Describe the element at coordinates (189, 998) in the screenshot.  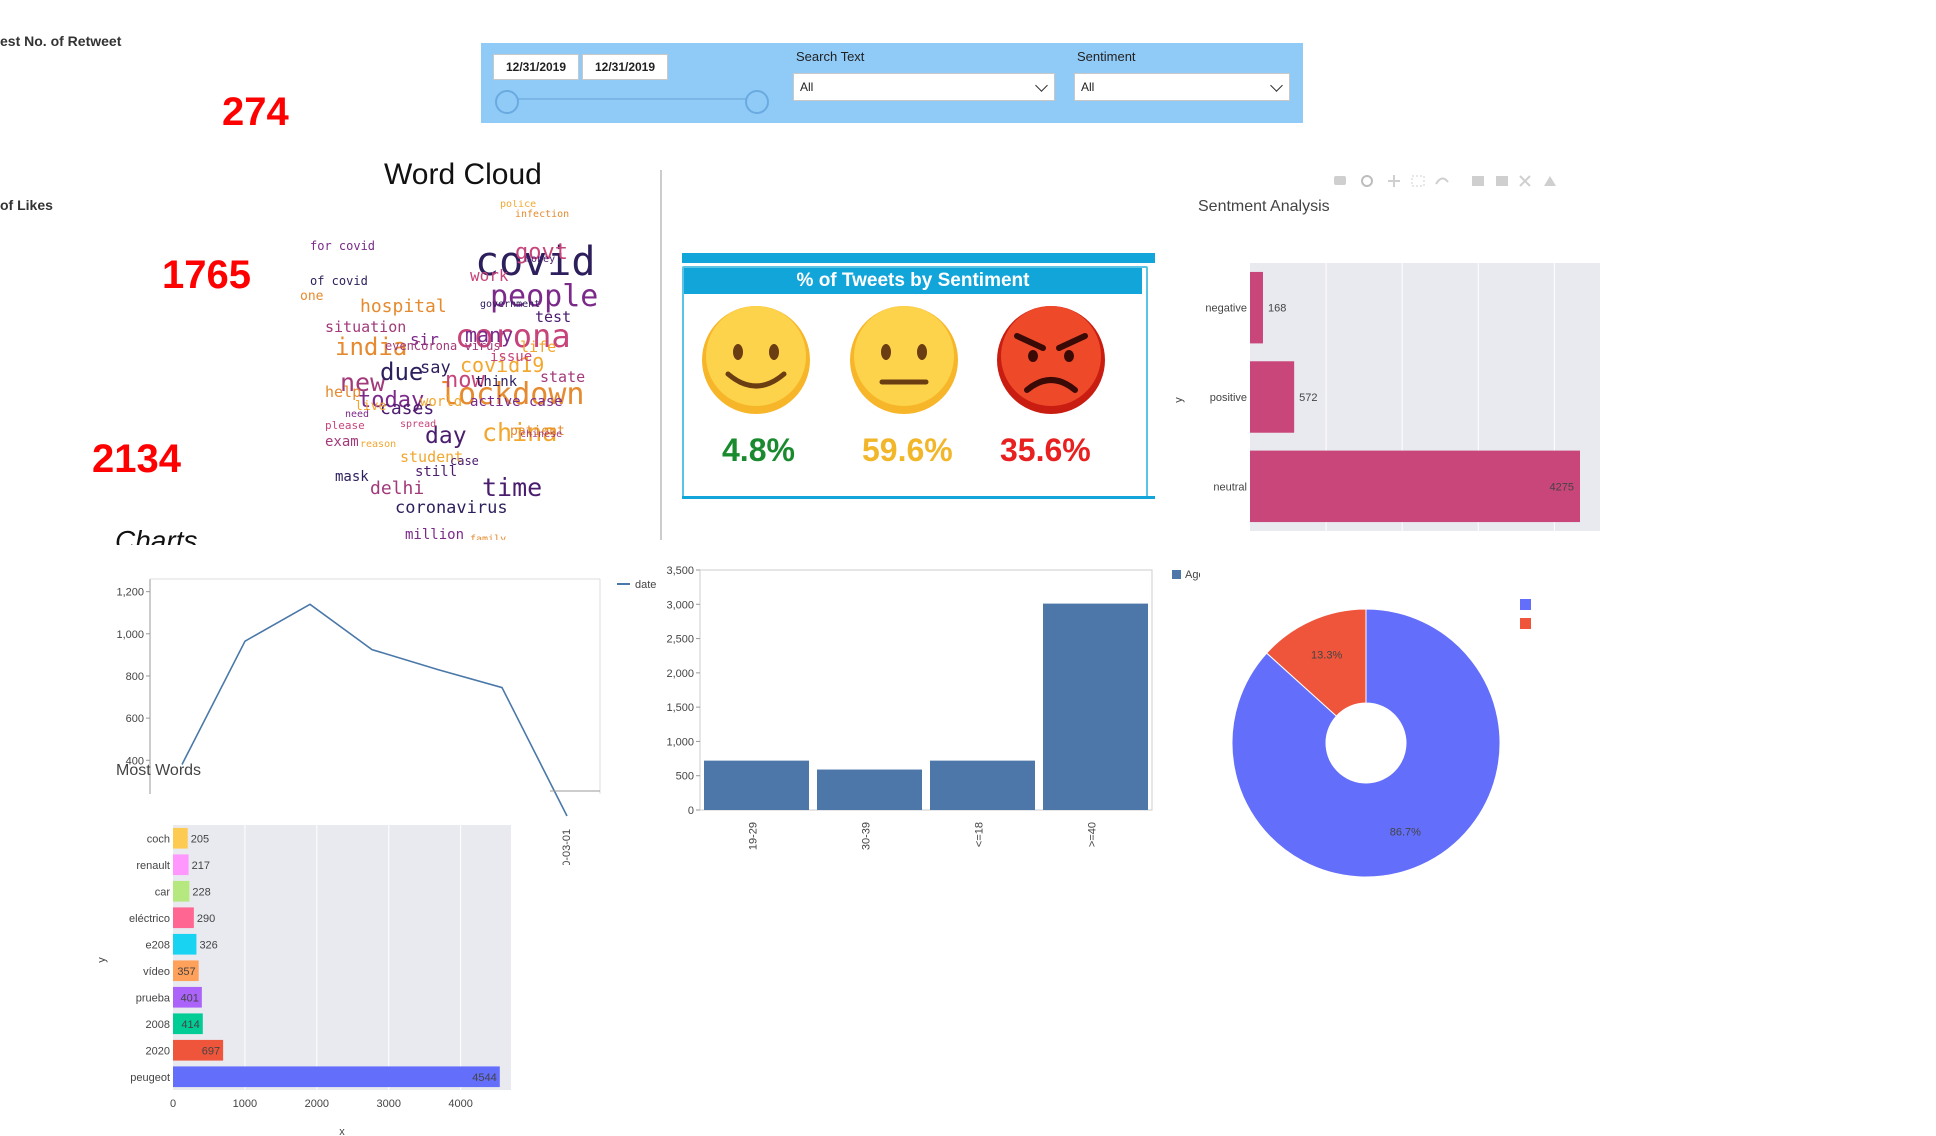
I see `bar-value-label: 401` at that location.